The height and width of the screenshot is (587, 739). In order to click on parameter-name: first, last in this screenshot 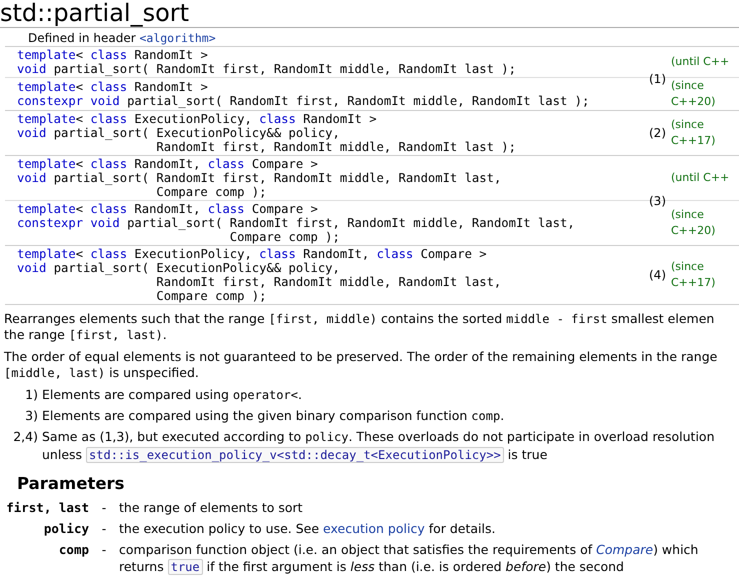, I will do `click(47, 507)`.